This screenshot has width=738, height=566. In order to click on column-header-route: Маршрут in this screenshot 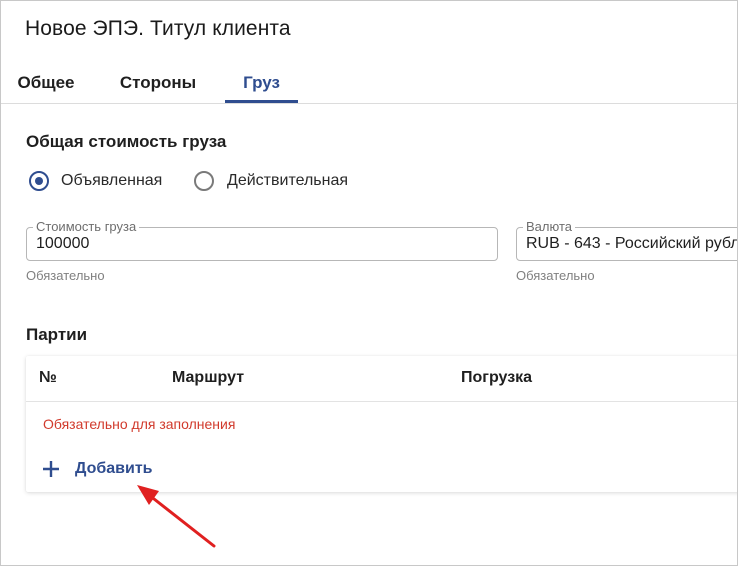, I will do `click(208, 378)`.